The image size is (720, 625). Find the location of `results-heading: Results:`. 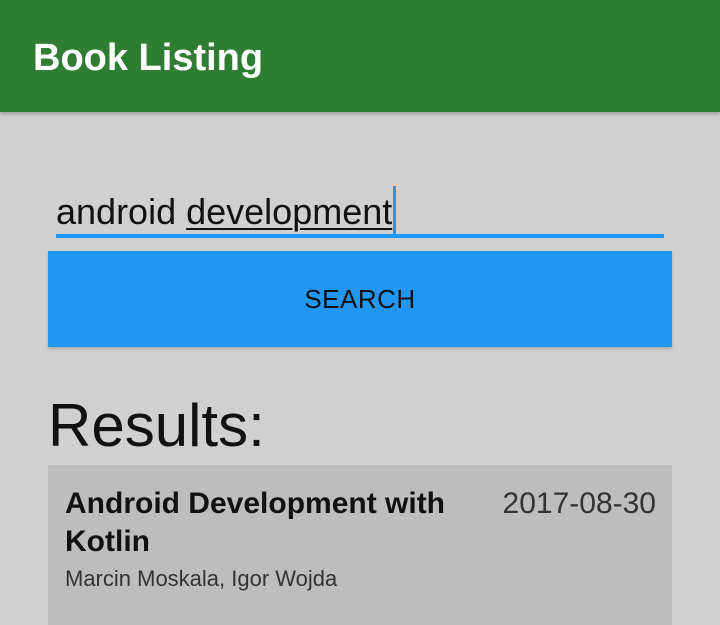

results-heading: Results: is located at coordinates (156, 425).